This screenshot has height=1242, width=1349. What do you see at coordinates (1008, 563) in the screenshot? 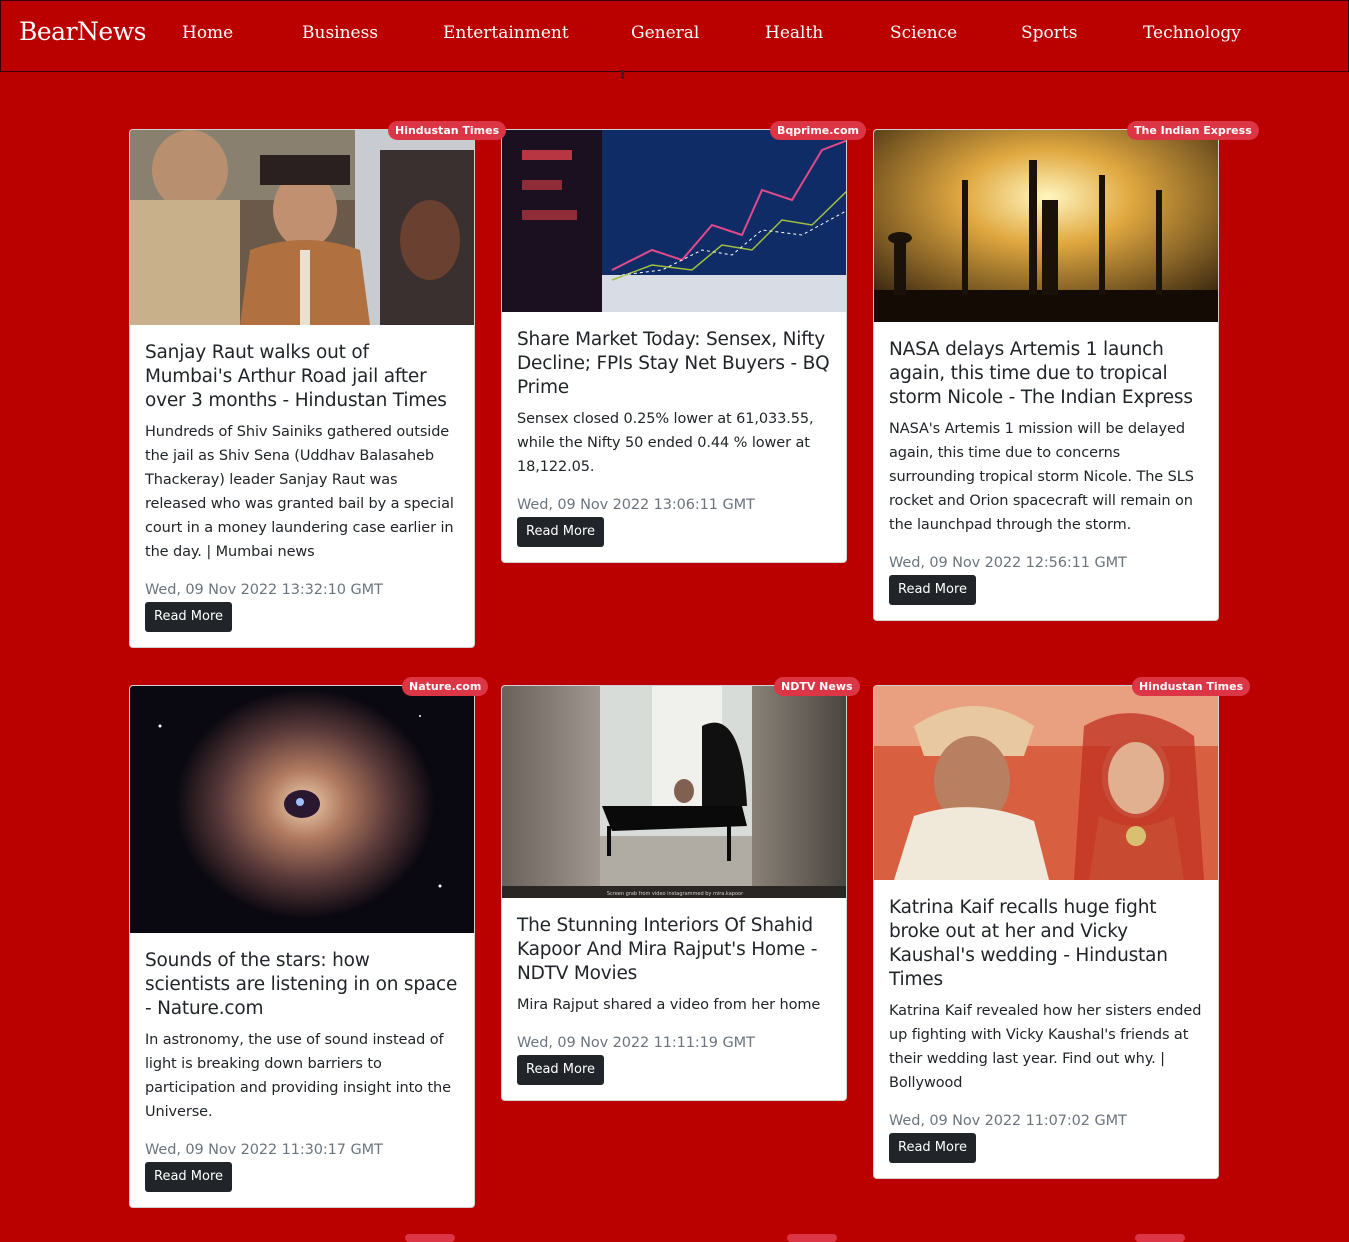
I see `article-date: Wed, 09 Nov 2022 12:56:11 GMT` at bounding box center [1008, 563].